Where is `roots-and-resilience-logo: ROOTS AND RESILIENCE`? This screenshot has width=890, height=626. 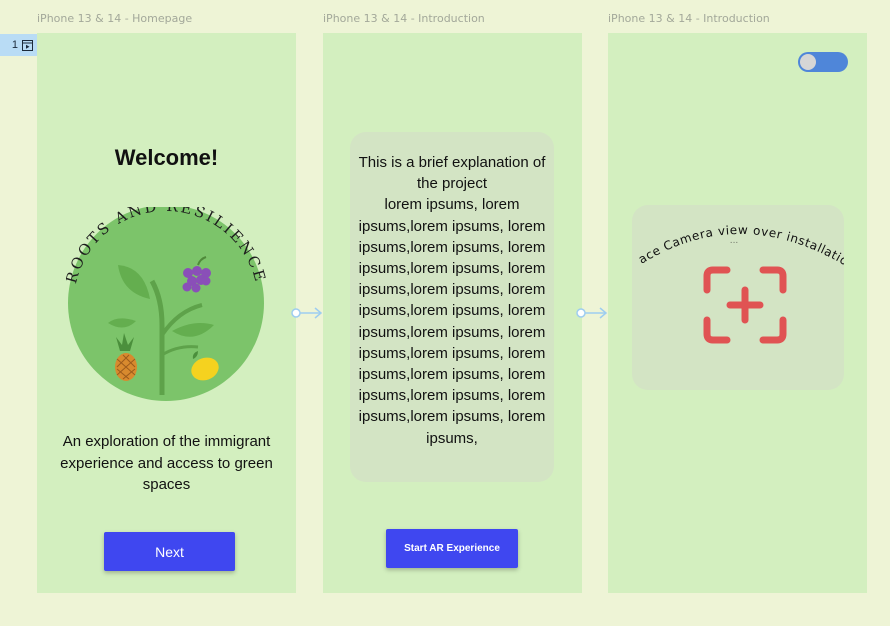 roots-and-resilience-logo: ROOTS AND RESILIENCE is located at coordinates (166, 304).